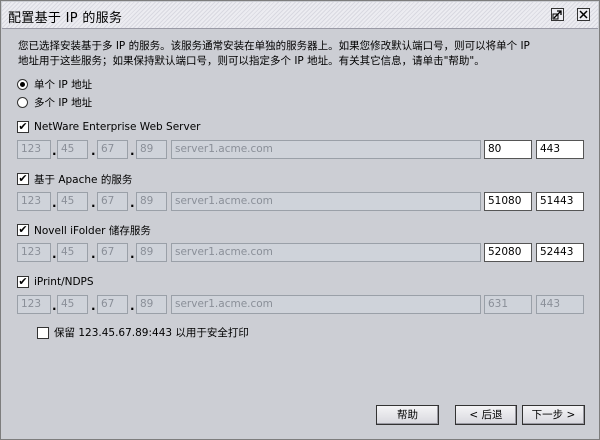  Describe the element at coordinates (553, 415) in the screenshot. I see `next-button: 下一步 >` at that location.